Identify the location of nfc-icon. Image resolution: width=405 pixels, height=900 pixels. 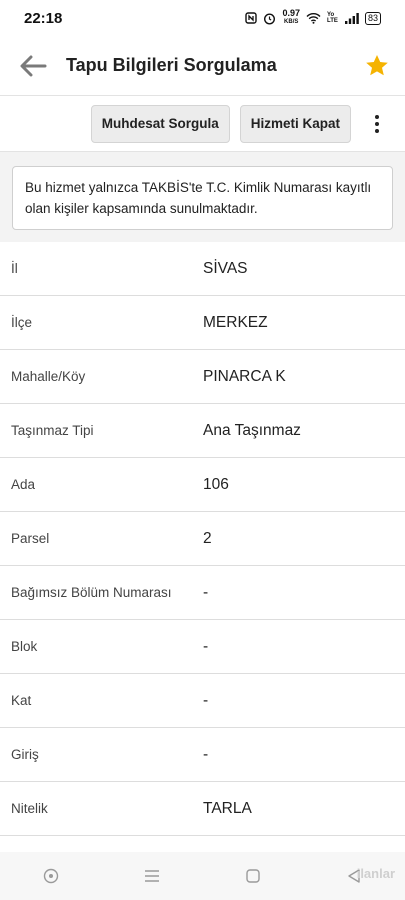
(251, 18).